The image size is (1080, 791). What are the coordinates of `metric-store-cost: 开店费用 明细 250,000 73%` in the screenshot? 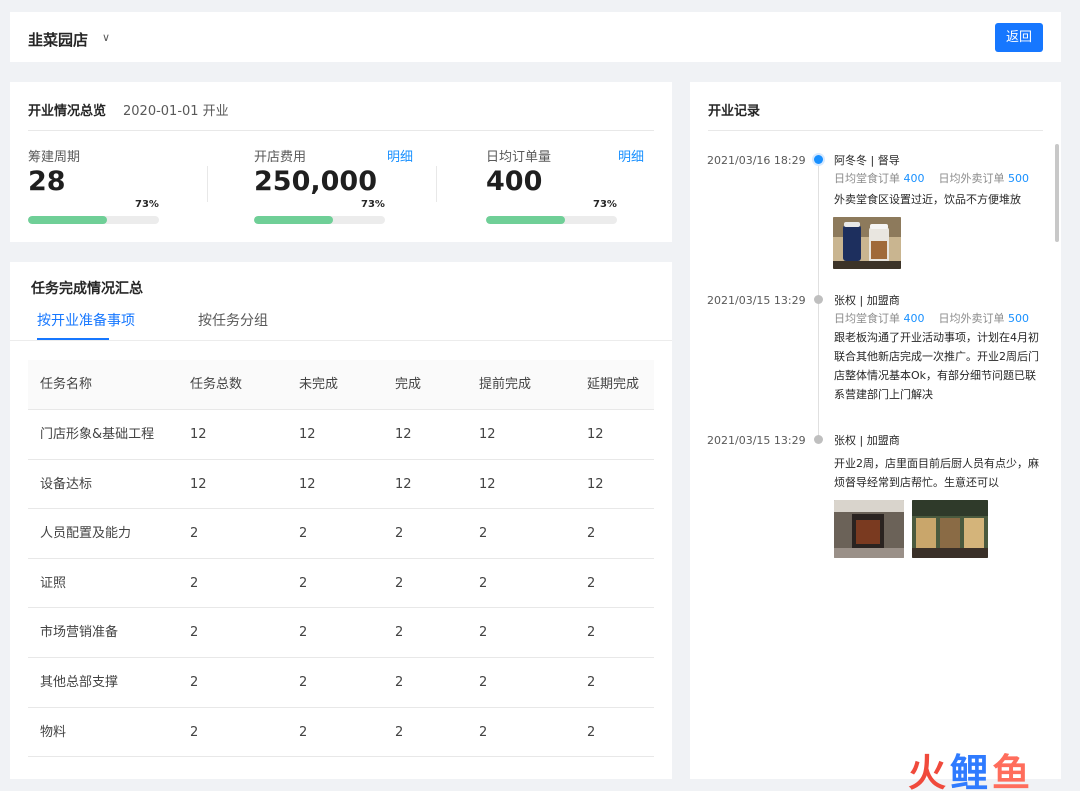 It's located at (349, 186).